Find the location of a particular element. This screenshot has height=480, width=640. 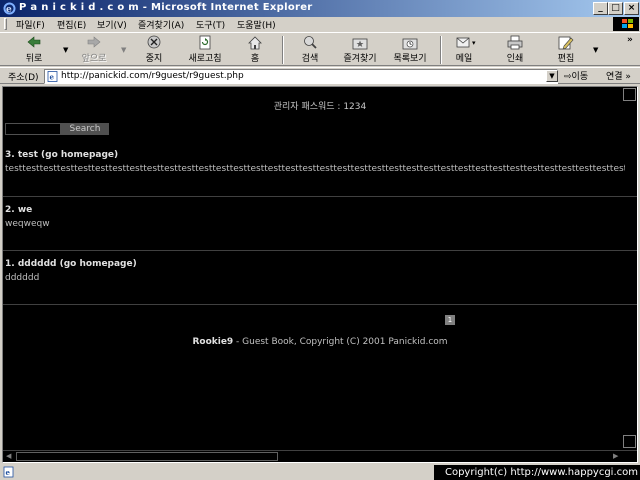

refresh-button: 새로고침 is located at coordinates (205, 50).